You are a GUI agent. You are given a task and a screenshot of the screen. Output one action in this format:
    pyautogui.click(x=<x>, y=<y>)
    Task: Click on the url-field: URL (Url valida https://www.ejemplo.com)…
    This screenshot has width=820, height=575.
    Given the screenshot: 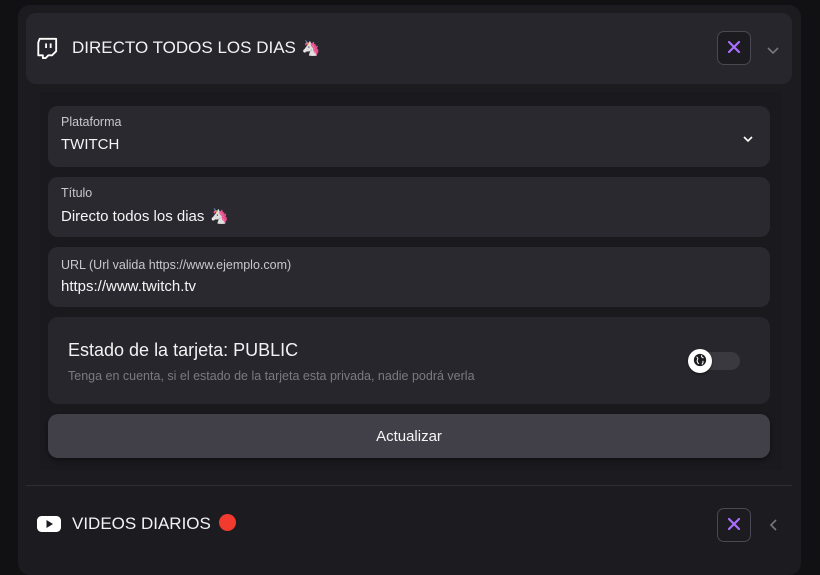 What is the action you would take?
    pyautogui.click(x=409, y=277)
    